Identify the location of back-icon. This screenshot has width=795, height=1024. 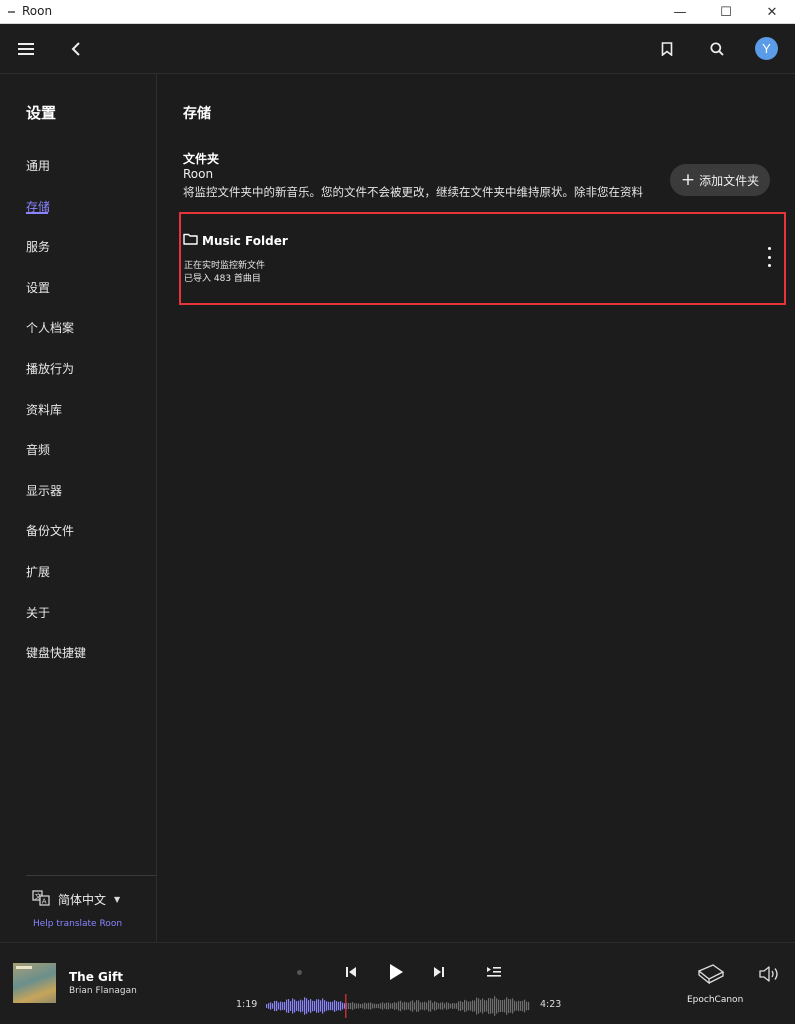
(76, 49).